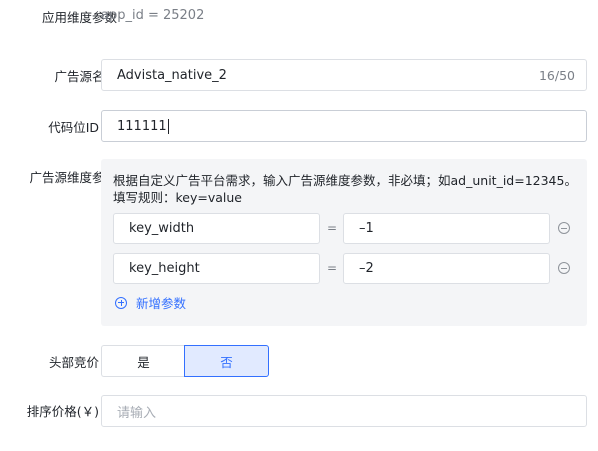 This screenshot has height=451, width=598. Describe the element at coordinates (446, 228) in the screenshot. I see `param-value-input: –1` at that location.